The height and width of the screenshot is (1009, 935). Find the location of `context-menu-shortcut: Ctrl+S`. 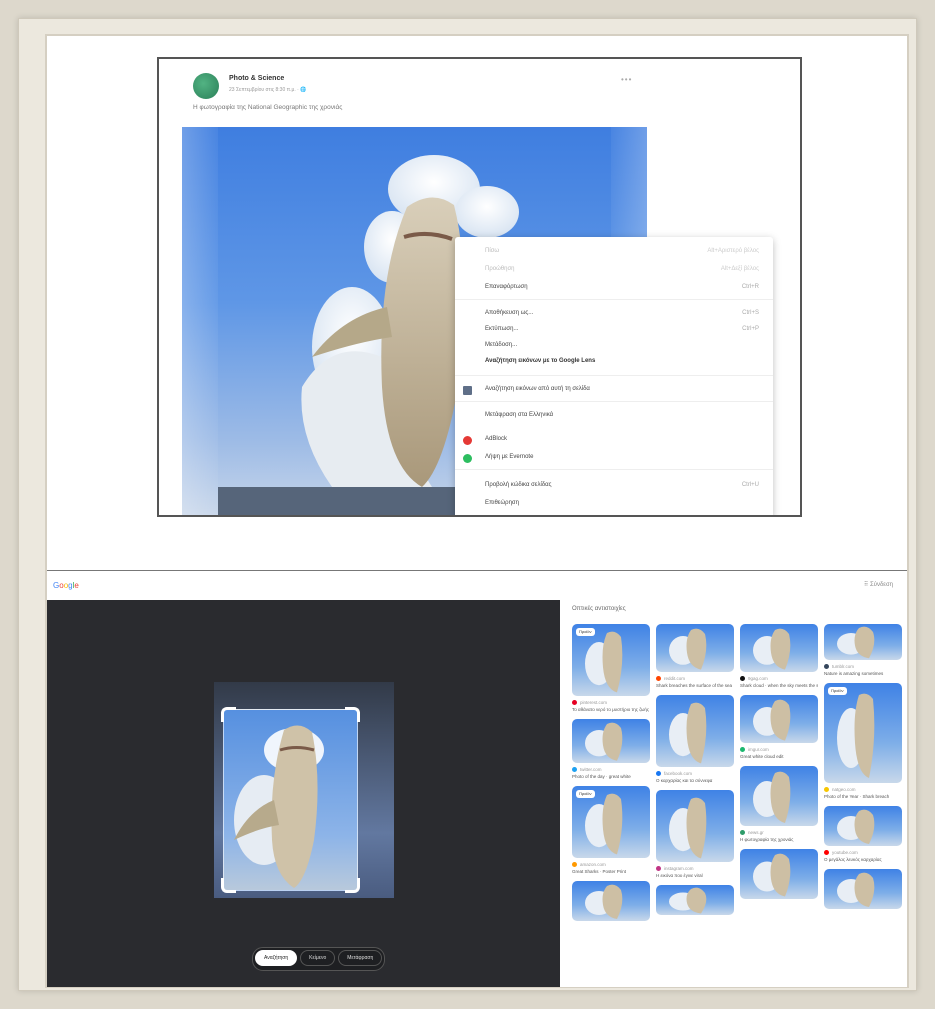

context-menu-shortcut: Ctrl+S is located at coordinates (750, 313).